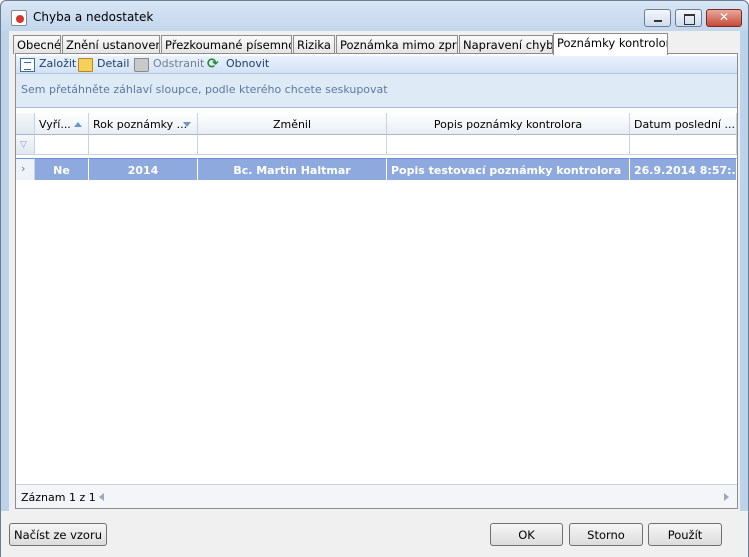 This screenshot has width=749, height=557. I want to click on filter-cell-year, so click(143, 145).